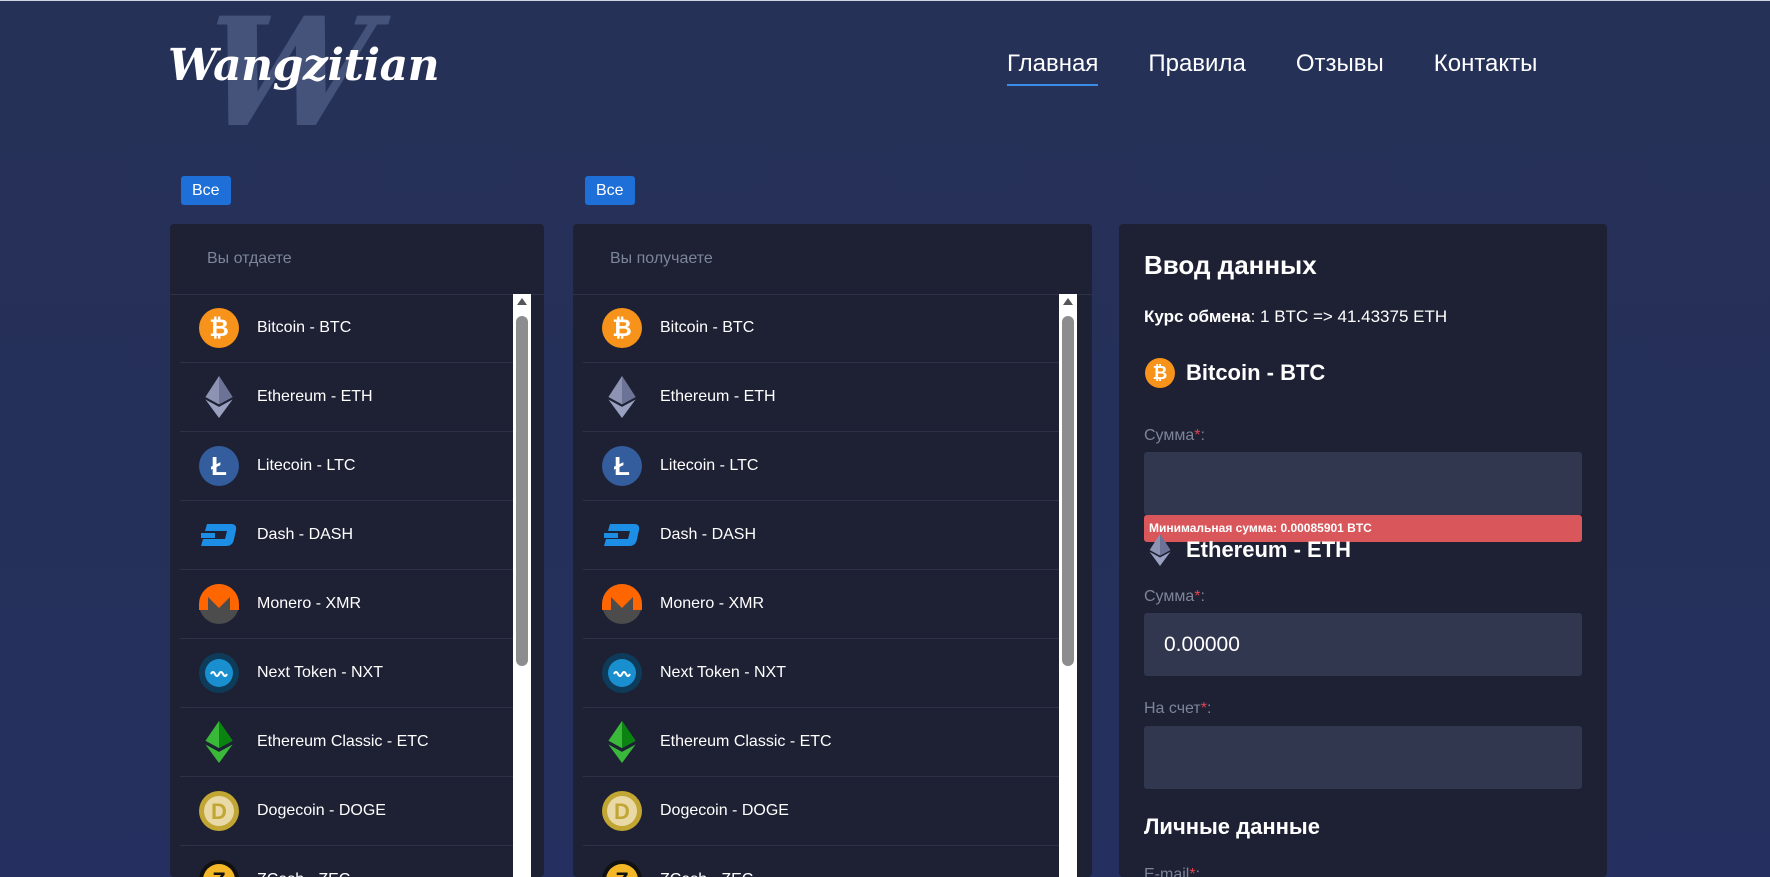  What do you see at coordinates (1197, 316) in the screenshot?
I see `rate-label: Курс обмена` at bounding box center [1197, 316].